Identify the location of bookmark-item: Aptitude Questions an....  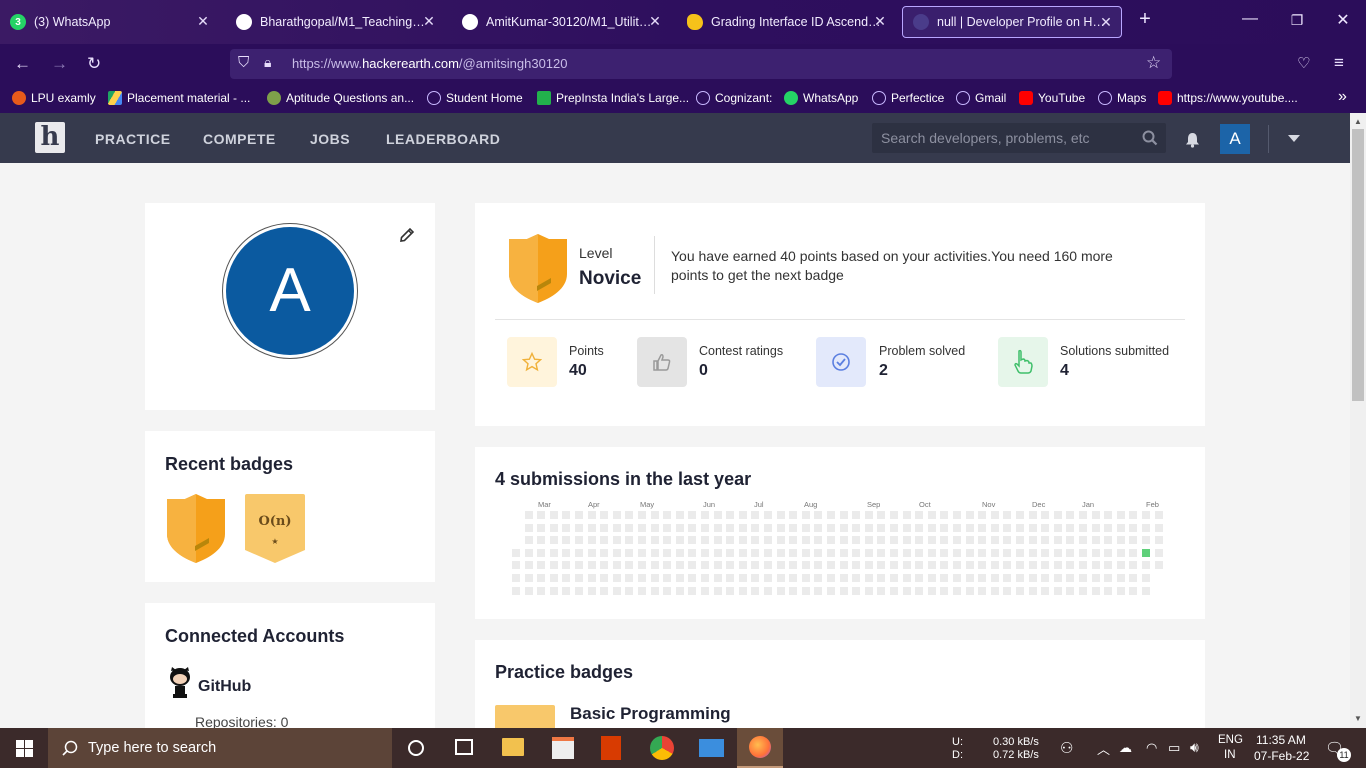
(340, 98).